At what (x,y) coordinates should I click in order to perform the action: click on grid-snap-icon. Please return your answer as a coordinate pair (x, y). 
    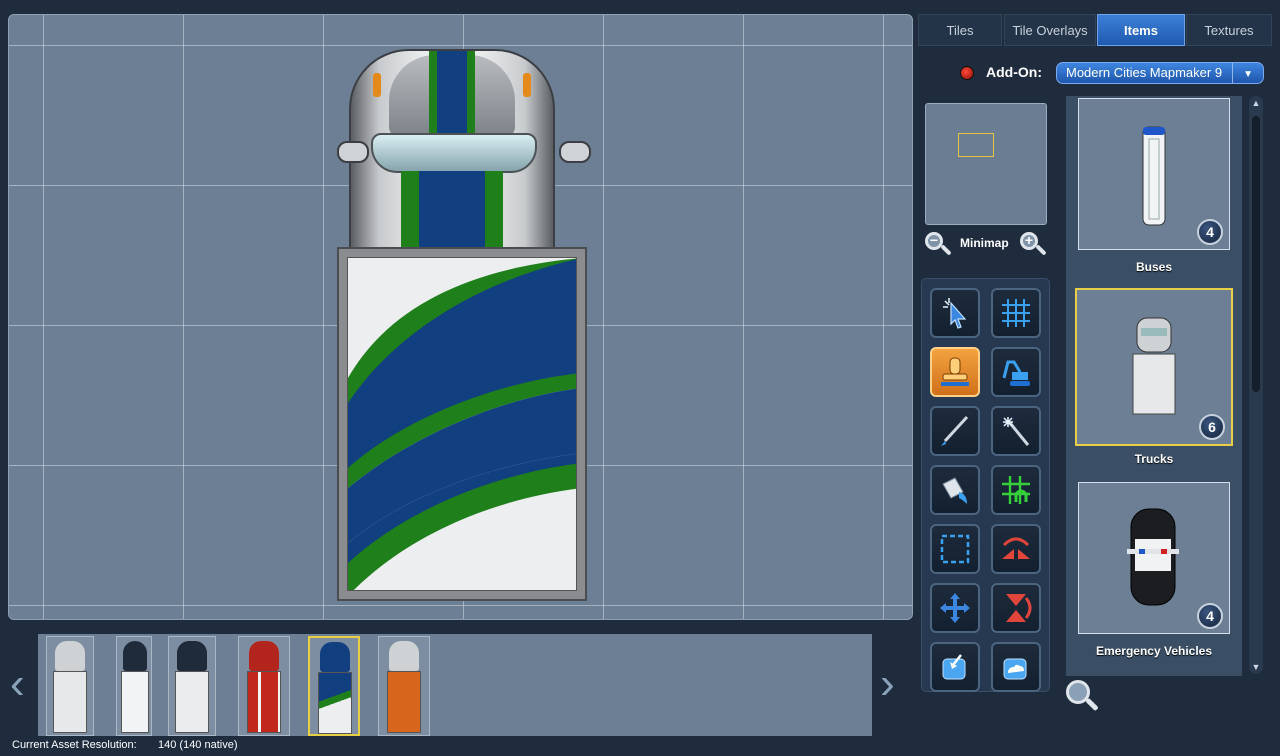
    Looking at the image, I should click on (1016, 490).